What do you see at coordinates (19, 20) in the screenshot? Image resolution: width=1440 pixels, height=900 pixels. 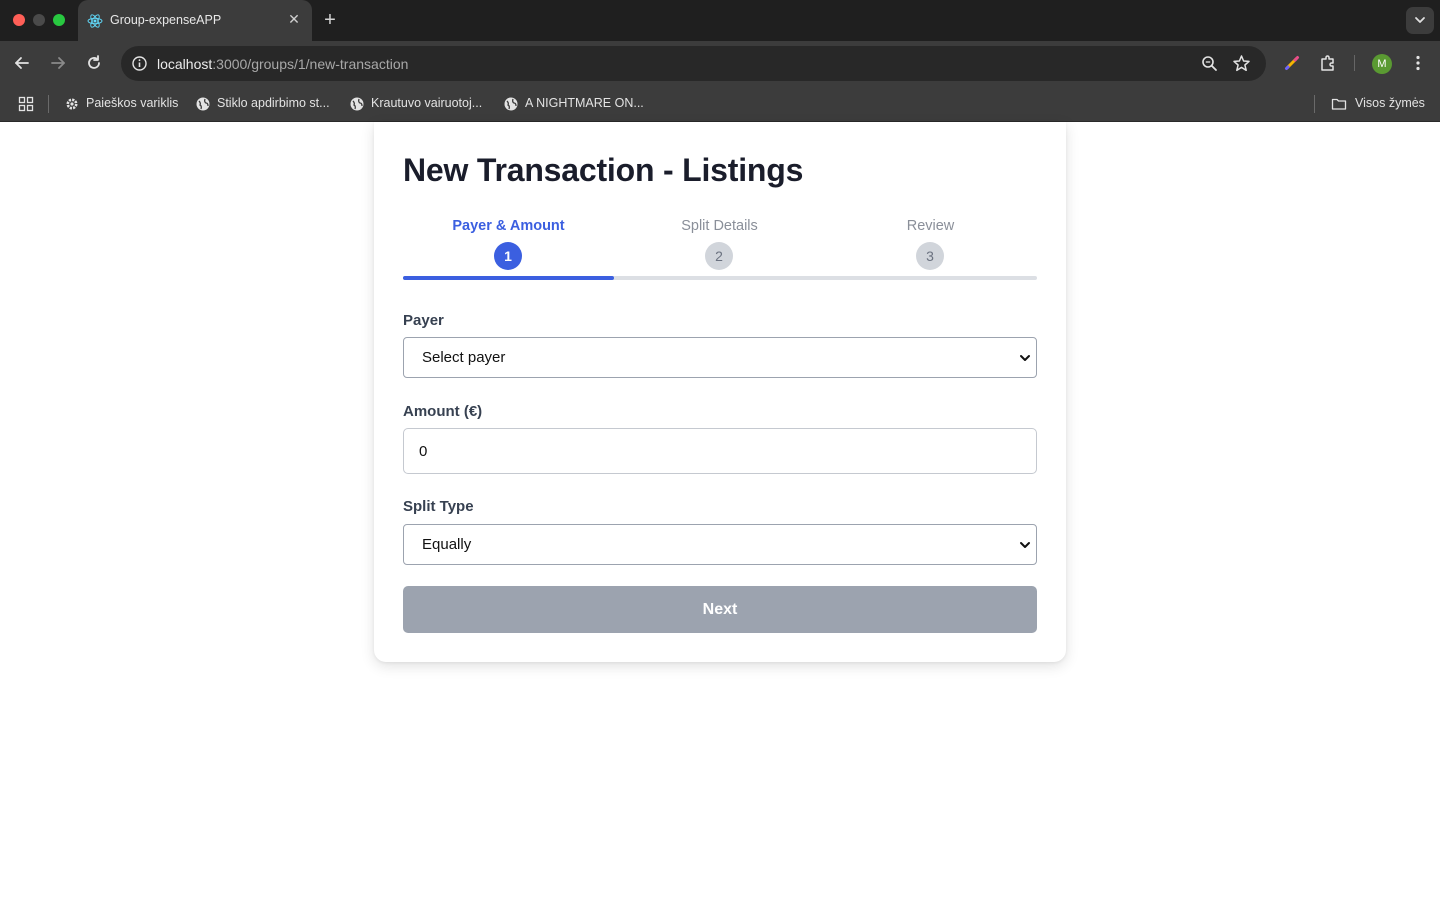 I see `close-window-button` at bounding box center [19, 20].